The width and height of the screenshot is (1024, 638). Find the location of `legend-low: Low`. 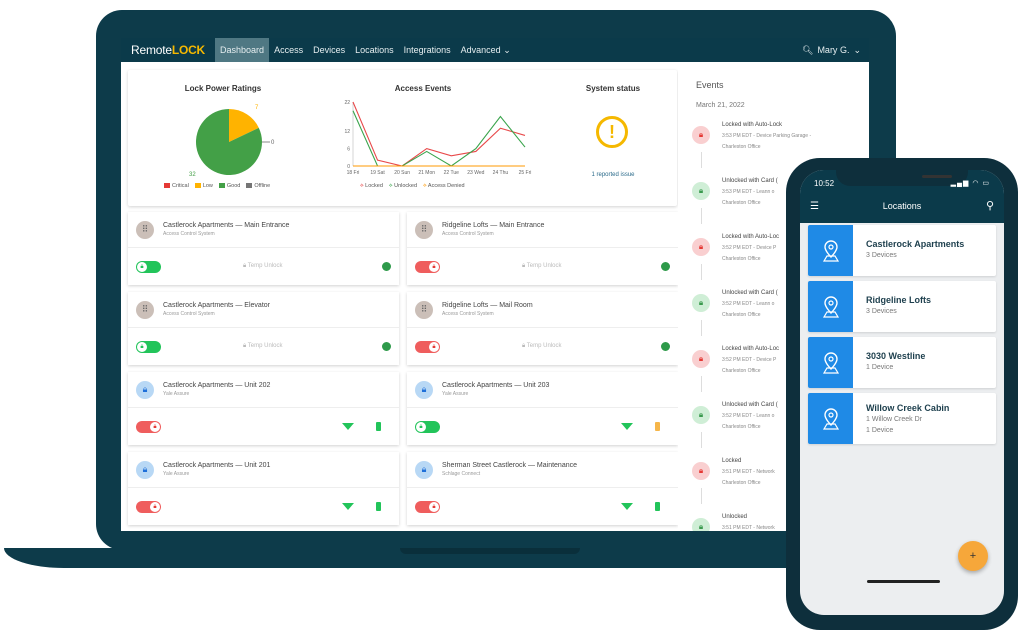

legend-low: Low is located at coordinates (203, 186).